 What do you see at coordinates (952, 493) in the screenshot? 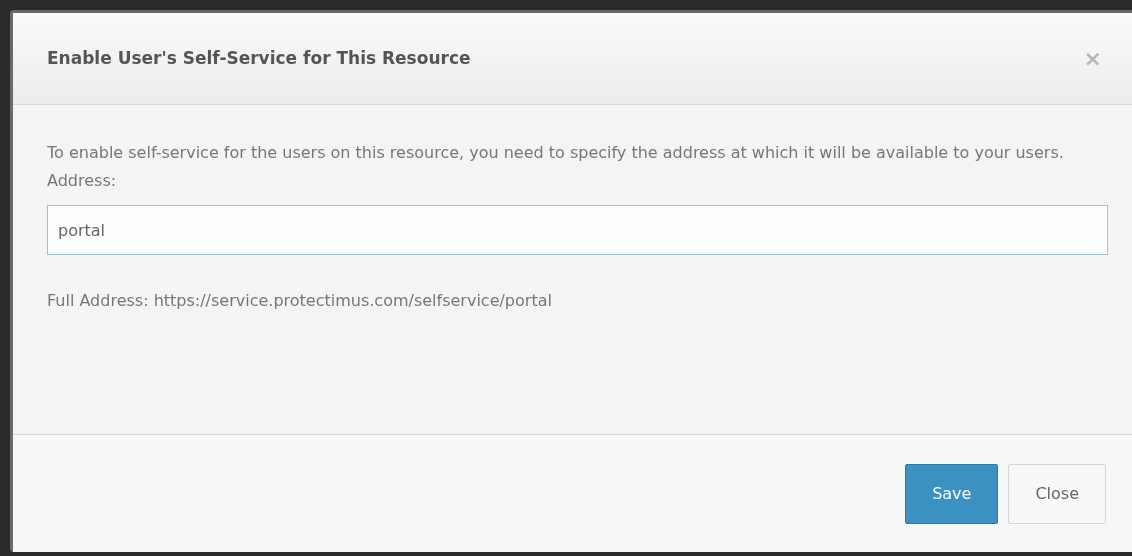
I see `save-button: Save` at bounding box center [952, 493].